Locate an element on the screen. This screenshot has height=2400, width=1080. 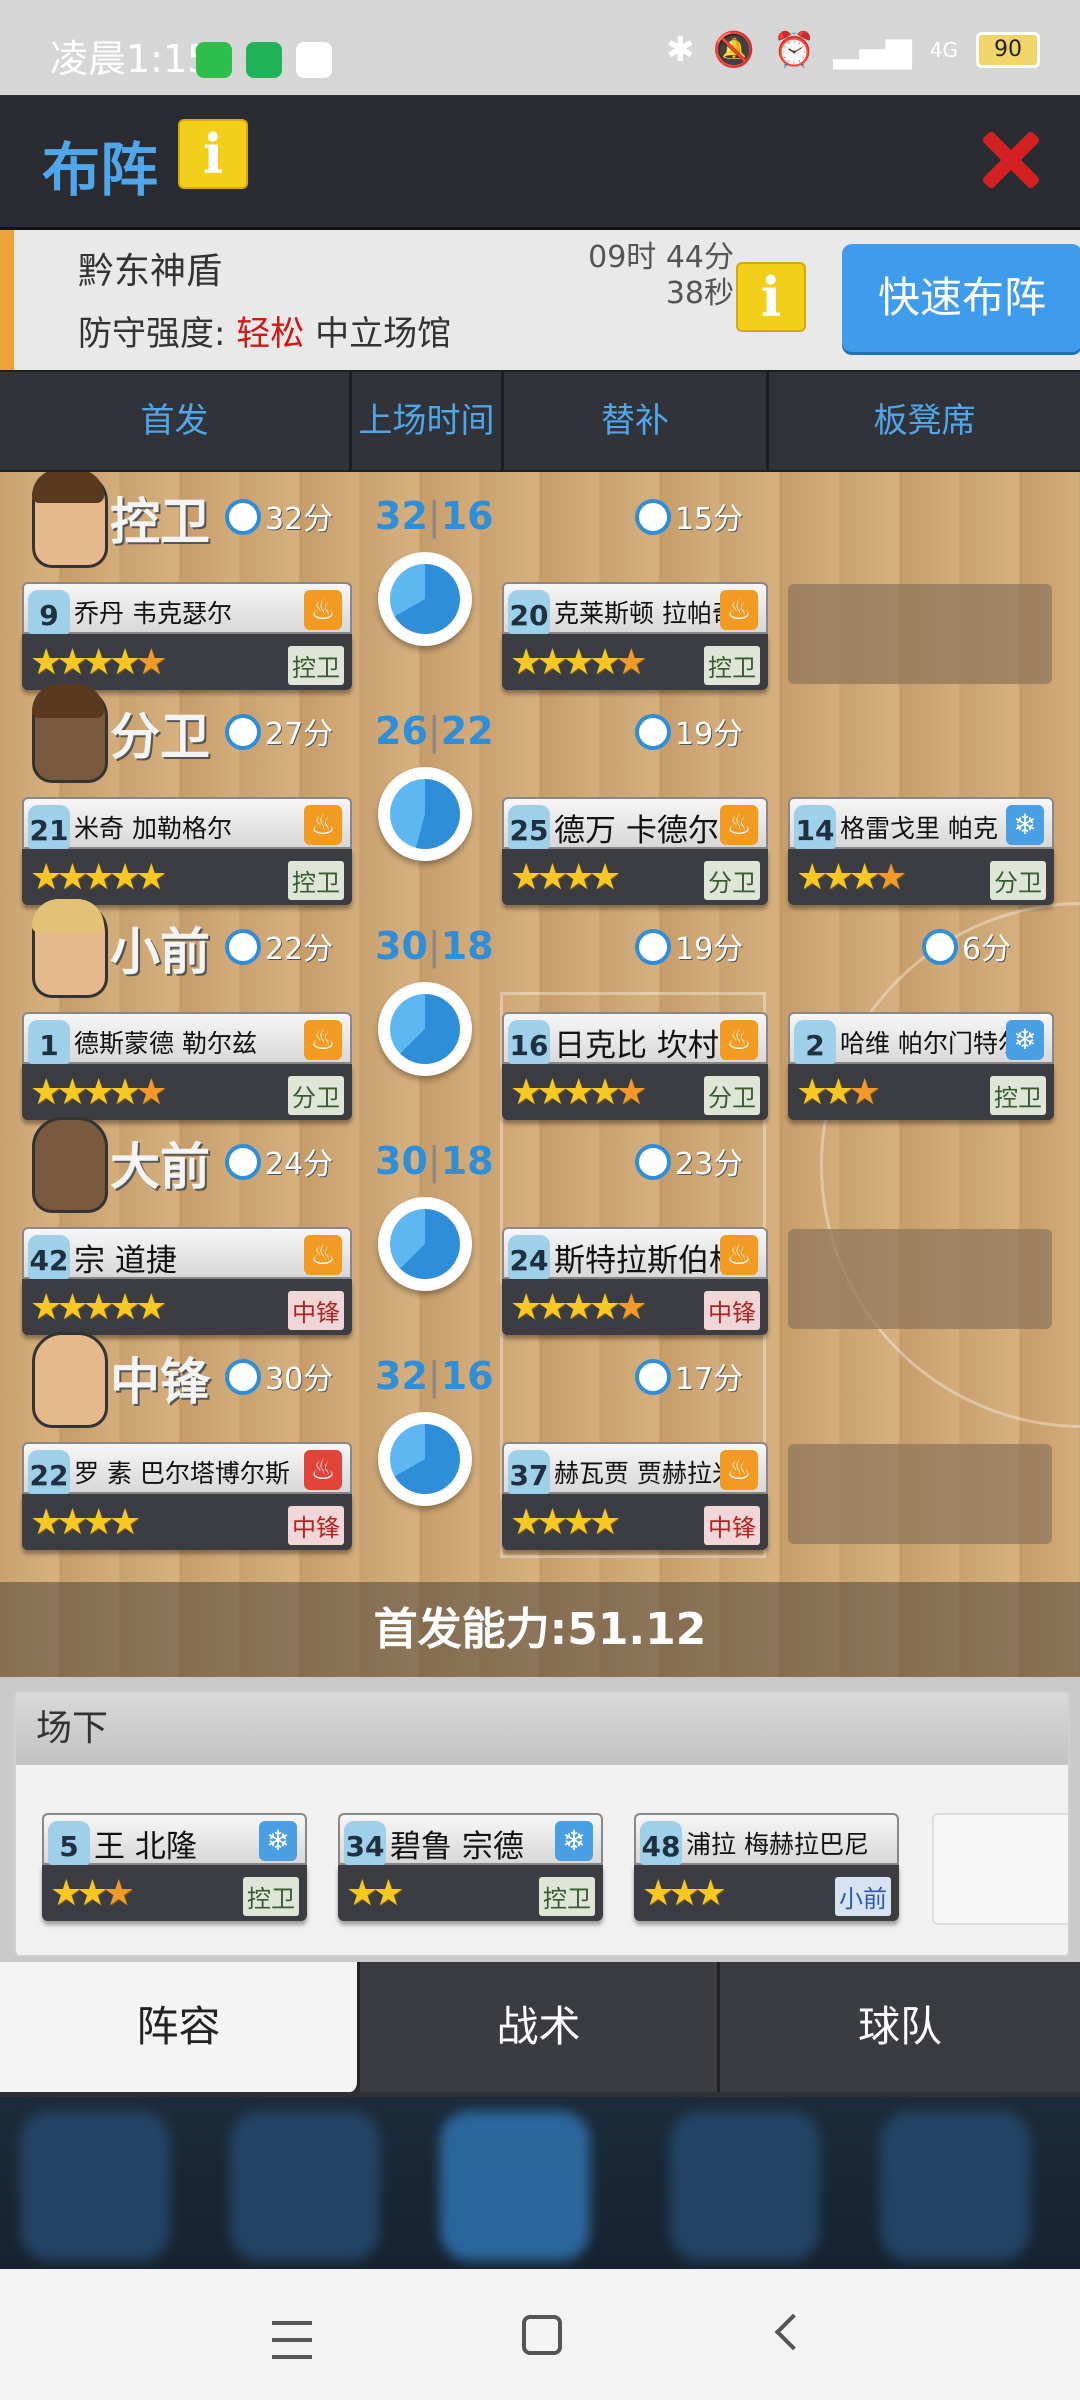
jersey-number: 21 is located at coordinates (49, 827).